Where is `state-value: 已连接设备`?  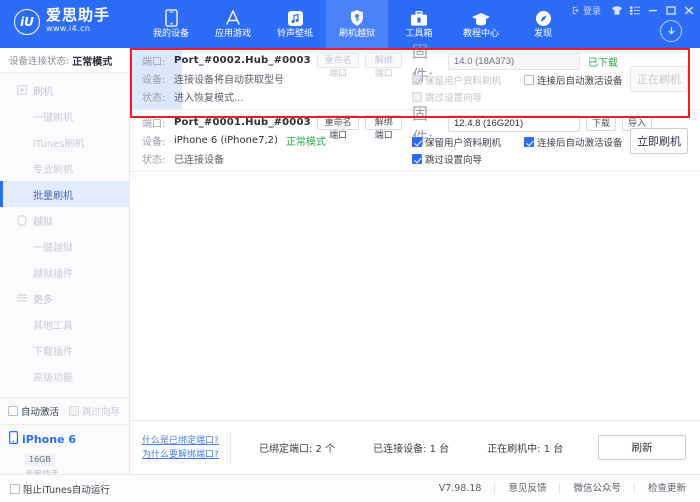
state-value: 已连接设备 is located at coordinates (199, 160).